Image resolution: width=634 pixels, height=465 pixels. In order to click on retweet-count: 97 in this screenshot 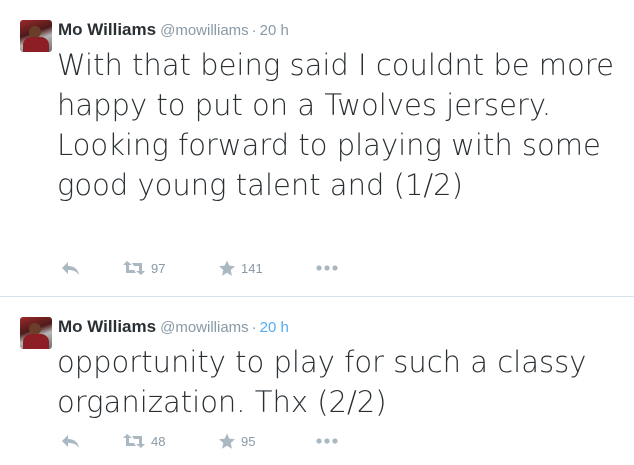, I will do `click(158, 268)`.